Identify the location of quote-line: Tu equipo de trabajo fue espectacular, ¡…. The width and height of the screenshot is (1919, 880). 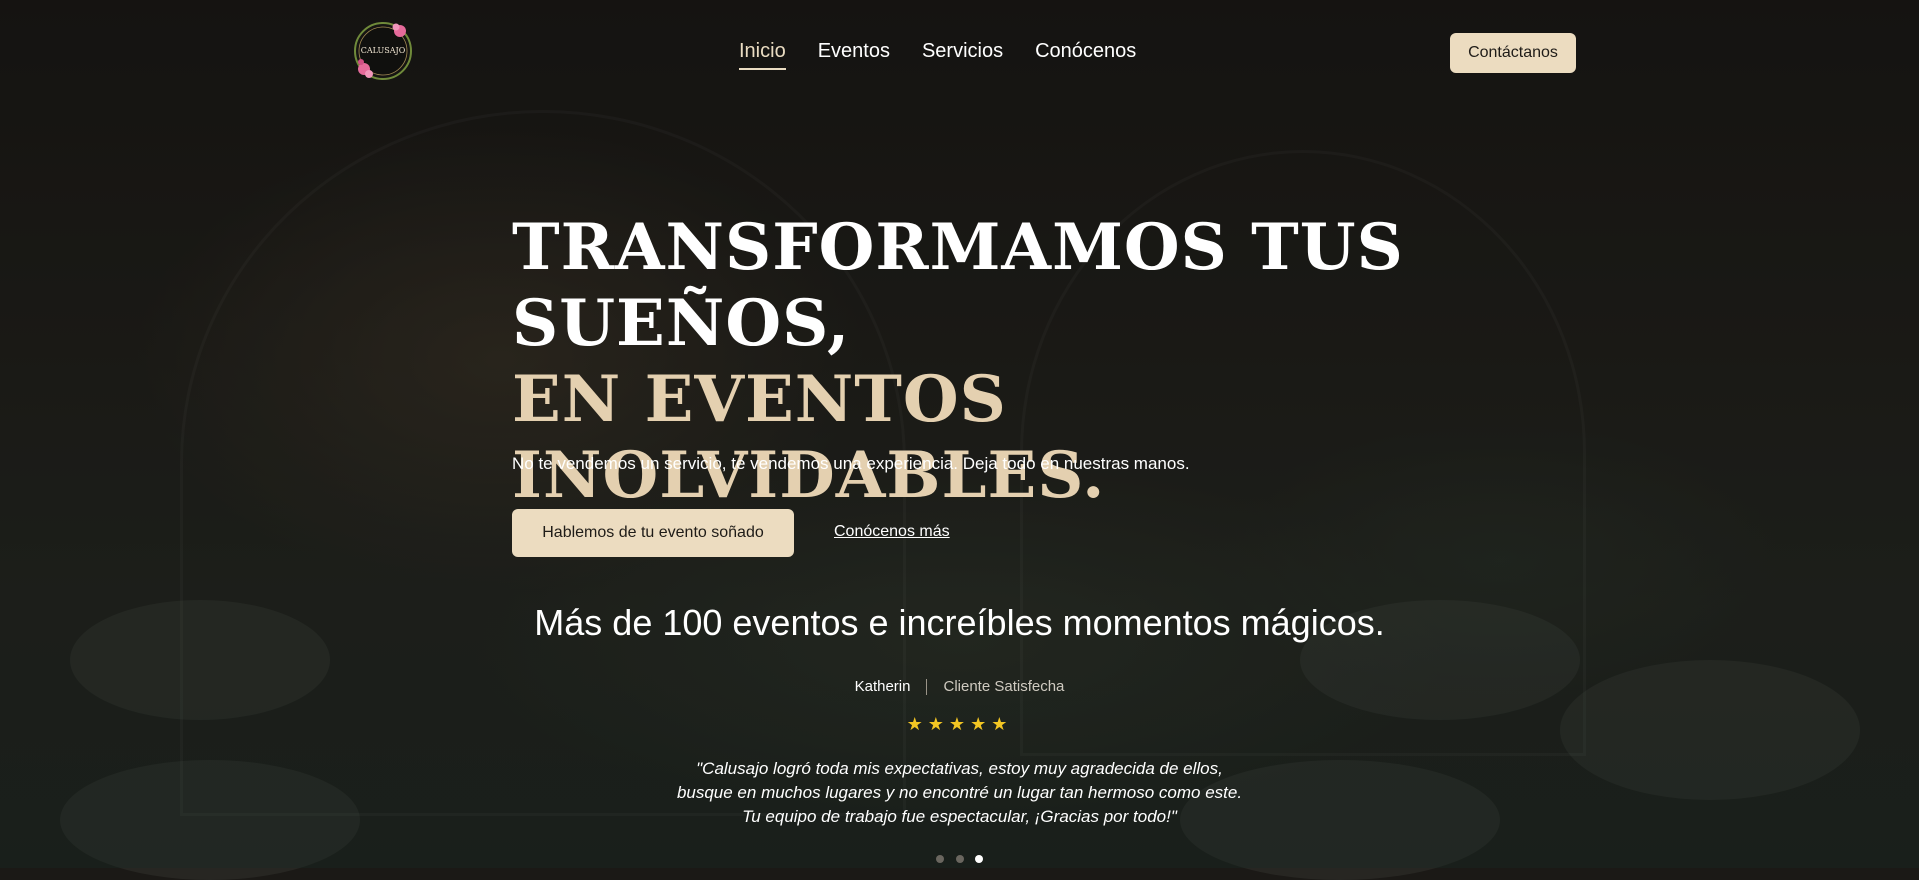
(959, 816).